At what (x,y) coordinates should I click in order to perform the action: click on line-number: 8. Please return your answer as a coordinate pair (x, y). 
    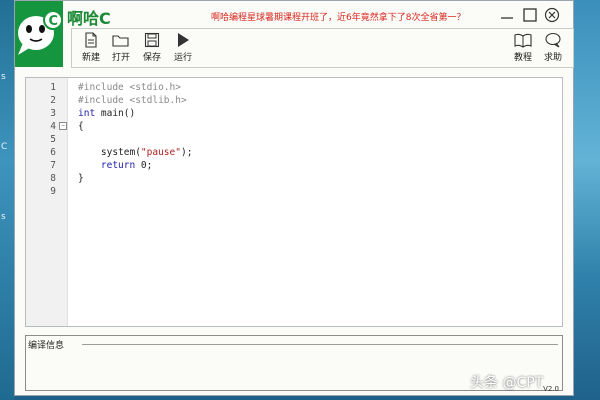
    Looking at the image, I should click on (53, 178).